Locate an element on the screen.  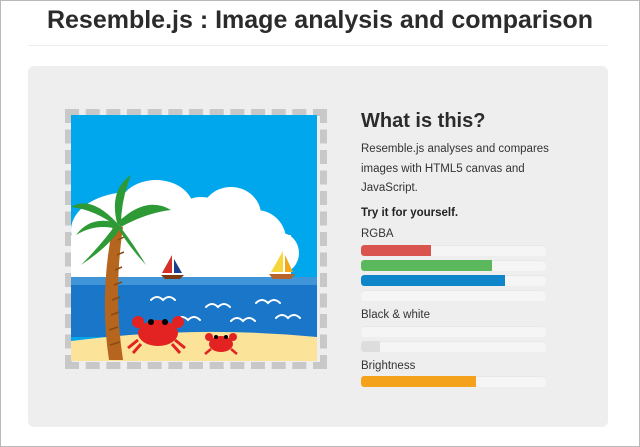
red-bar-fill is located at coordinates (396, 250).